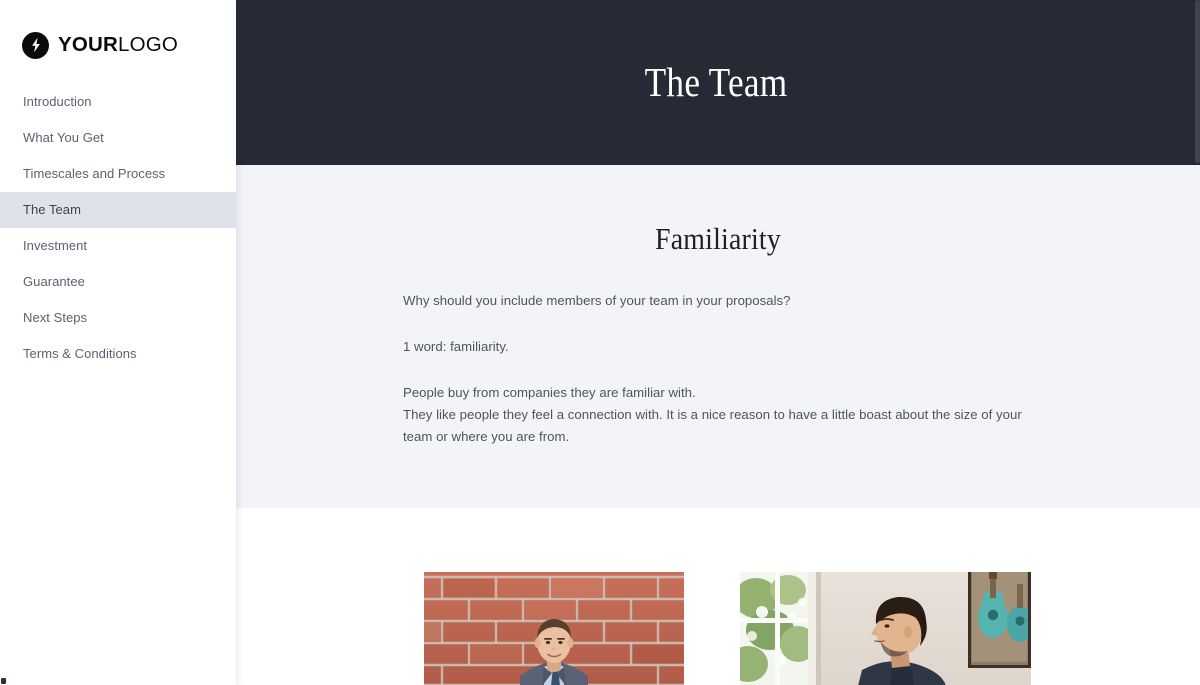  I want to click on paragraph-answer: 1 word: familiarity., so click(456, 346).